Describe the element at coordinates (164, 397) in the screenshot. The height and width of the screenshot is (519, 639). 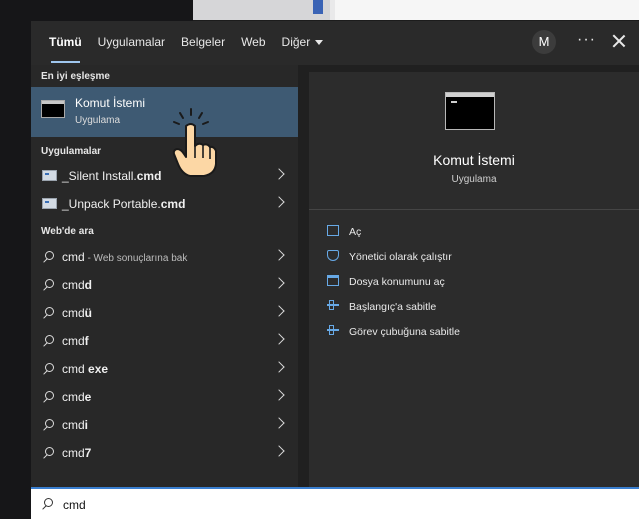
I see `web-result-item: cmde` at that location.